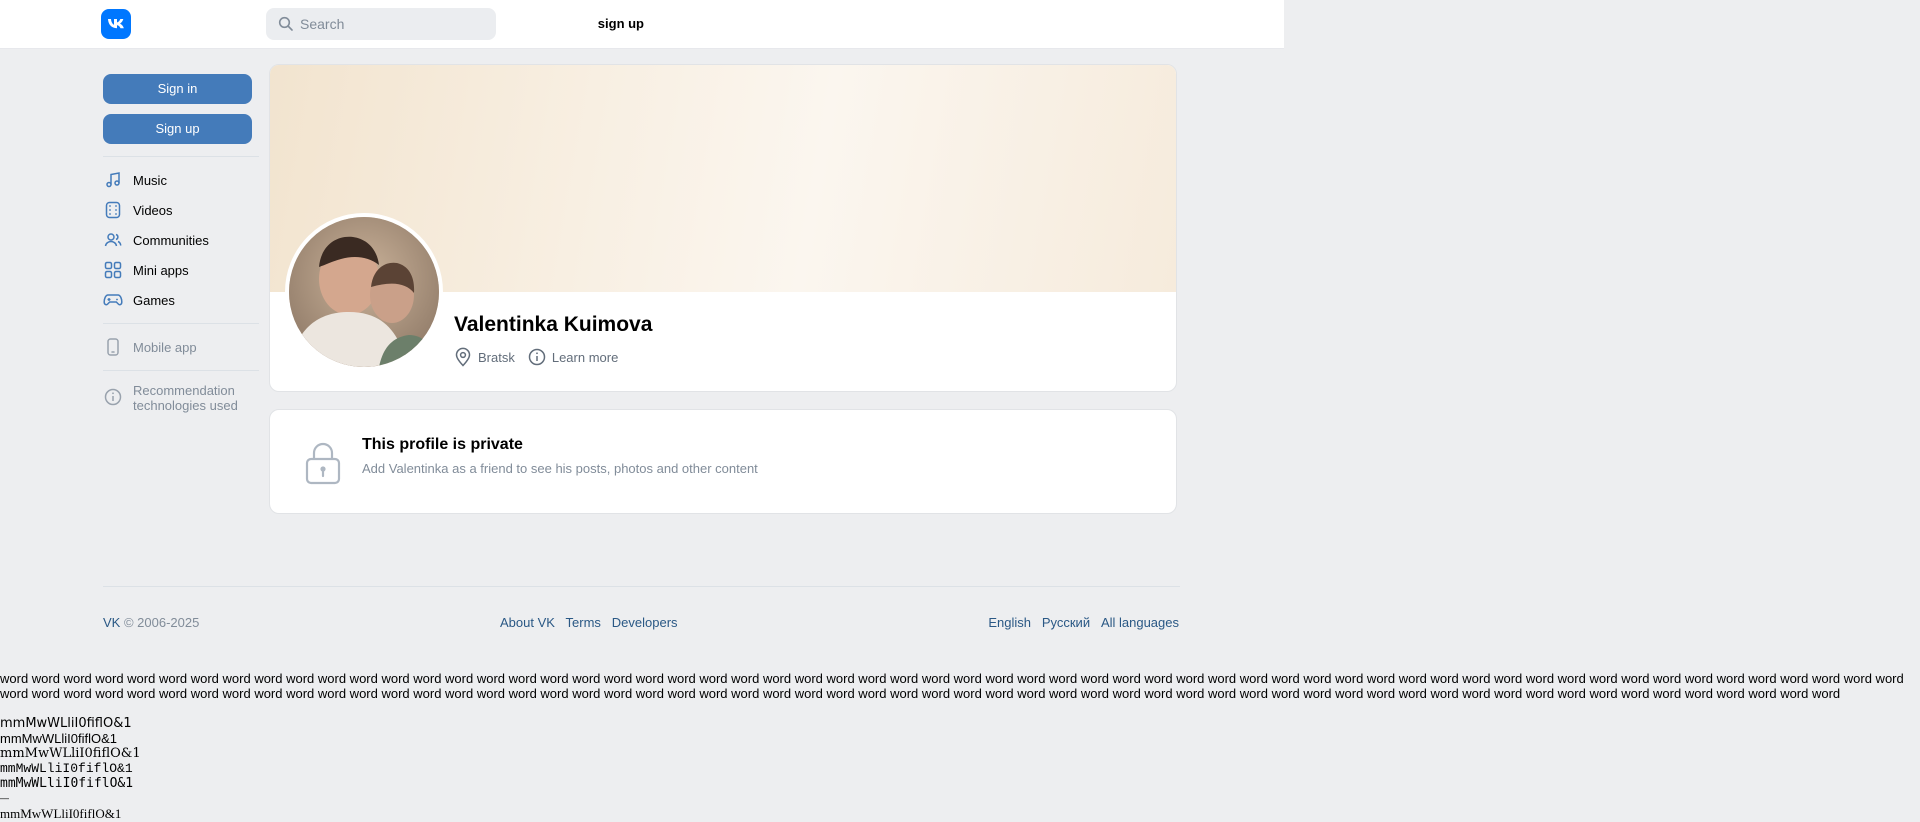 The image size is (1920, 822). I want to click on footer-brand-link: VK, so click(111, 622).